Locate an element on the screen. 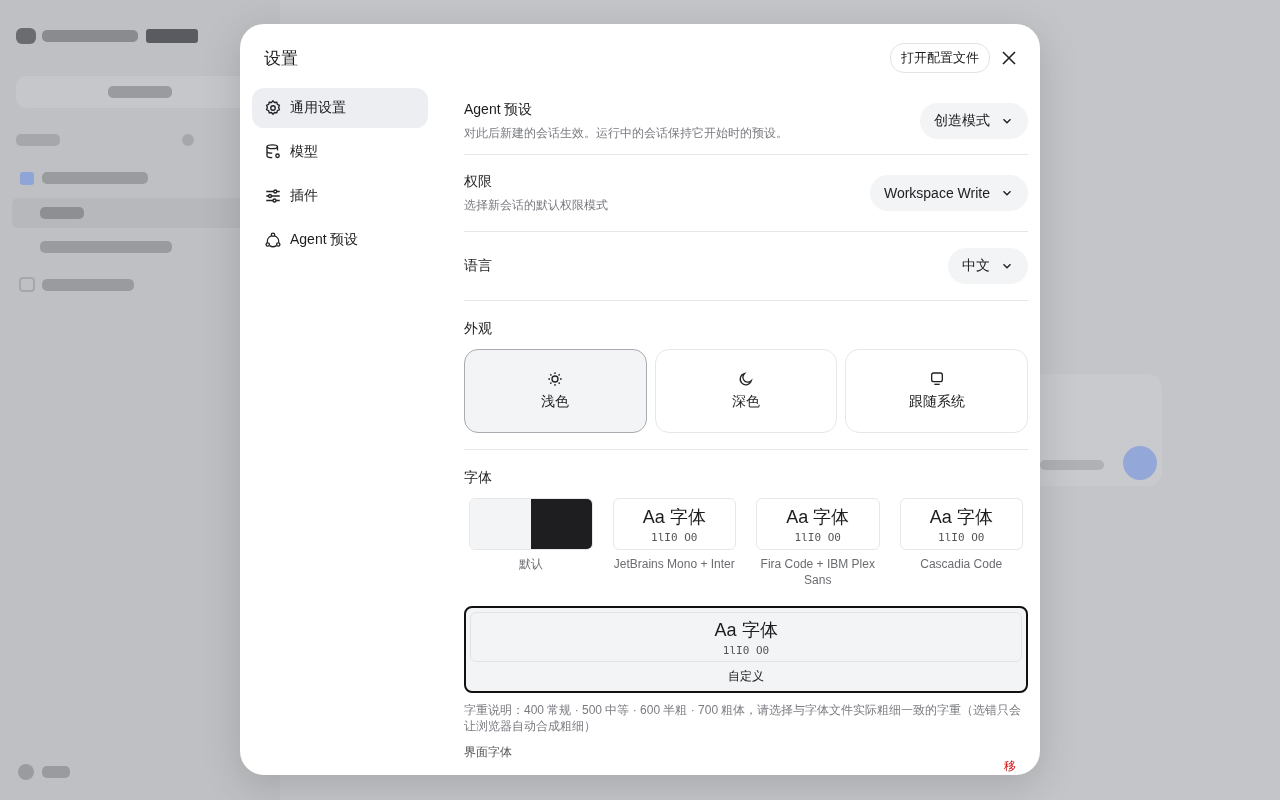  nav-item: Agent 预设 is located at coordinates (340, 240).